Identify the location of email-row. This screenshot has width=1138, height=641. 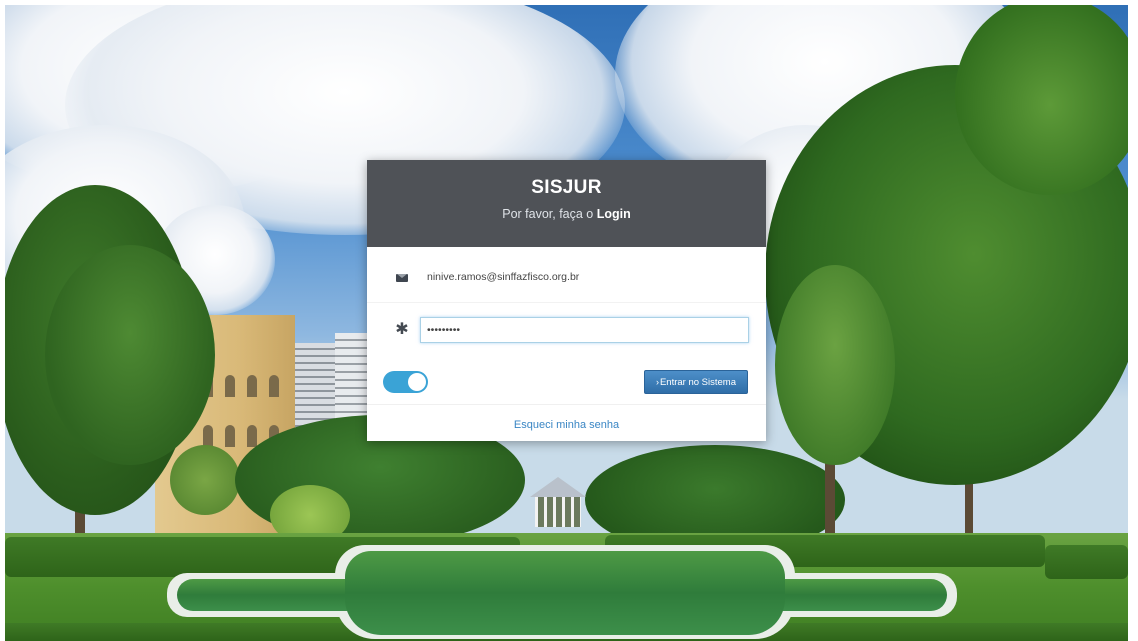
(566, 281).